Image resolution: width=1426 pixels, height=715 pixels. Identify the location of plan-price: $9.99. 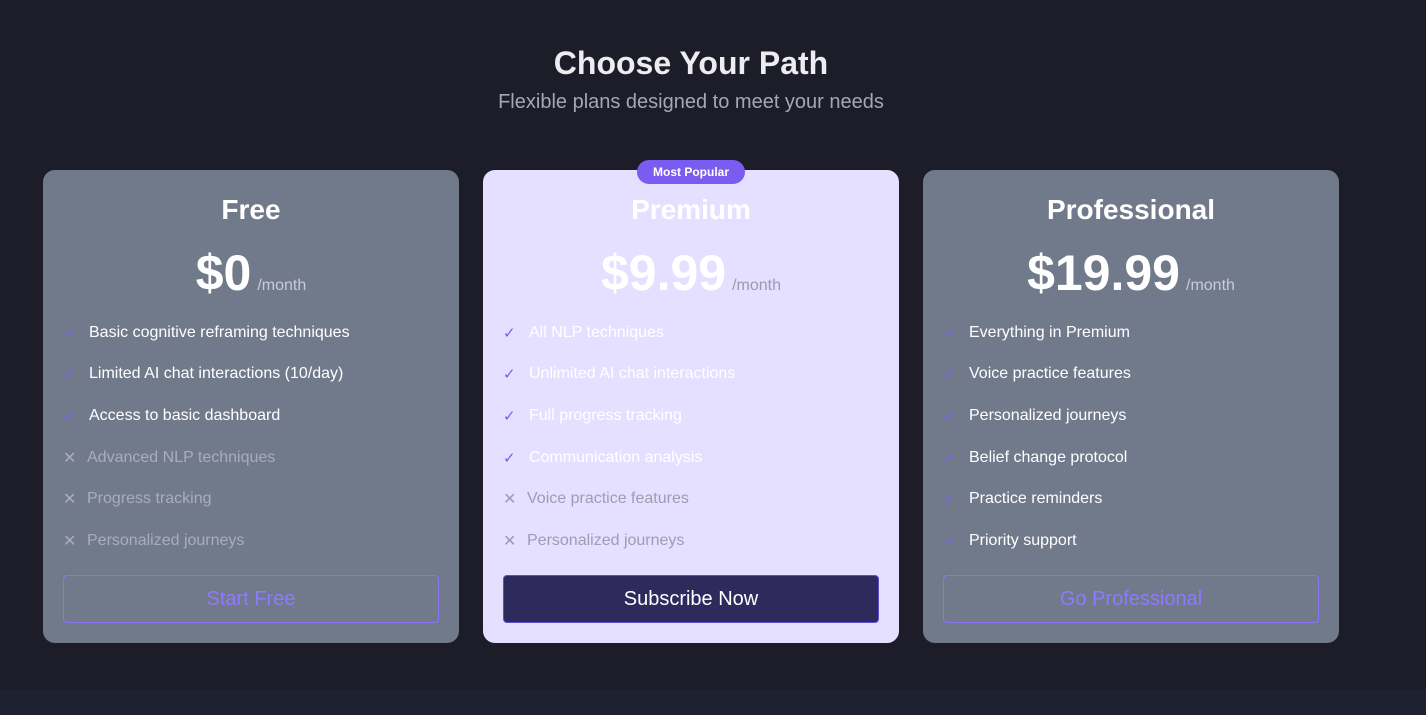
(663, 273).